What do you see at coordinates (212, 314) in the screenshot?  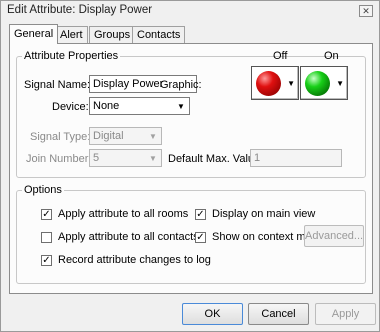 I see `ok-button: OK` at bounding box center [212, 314].